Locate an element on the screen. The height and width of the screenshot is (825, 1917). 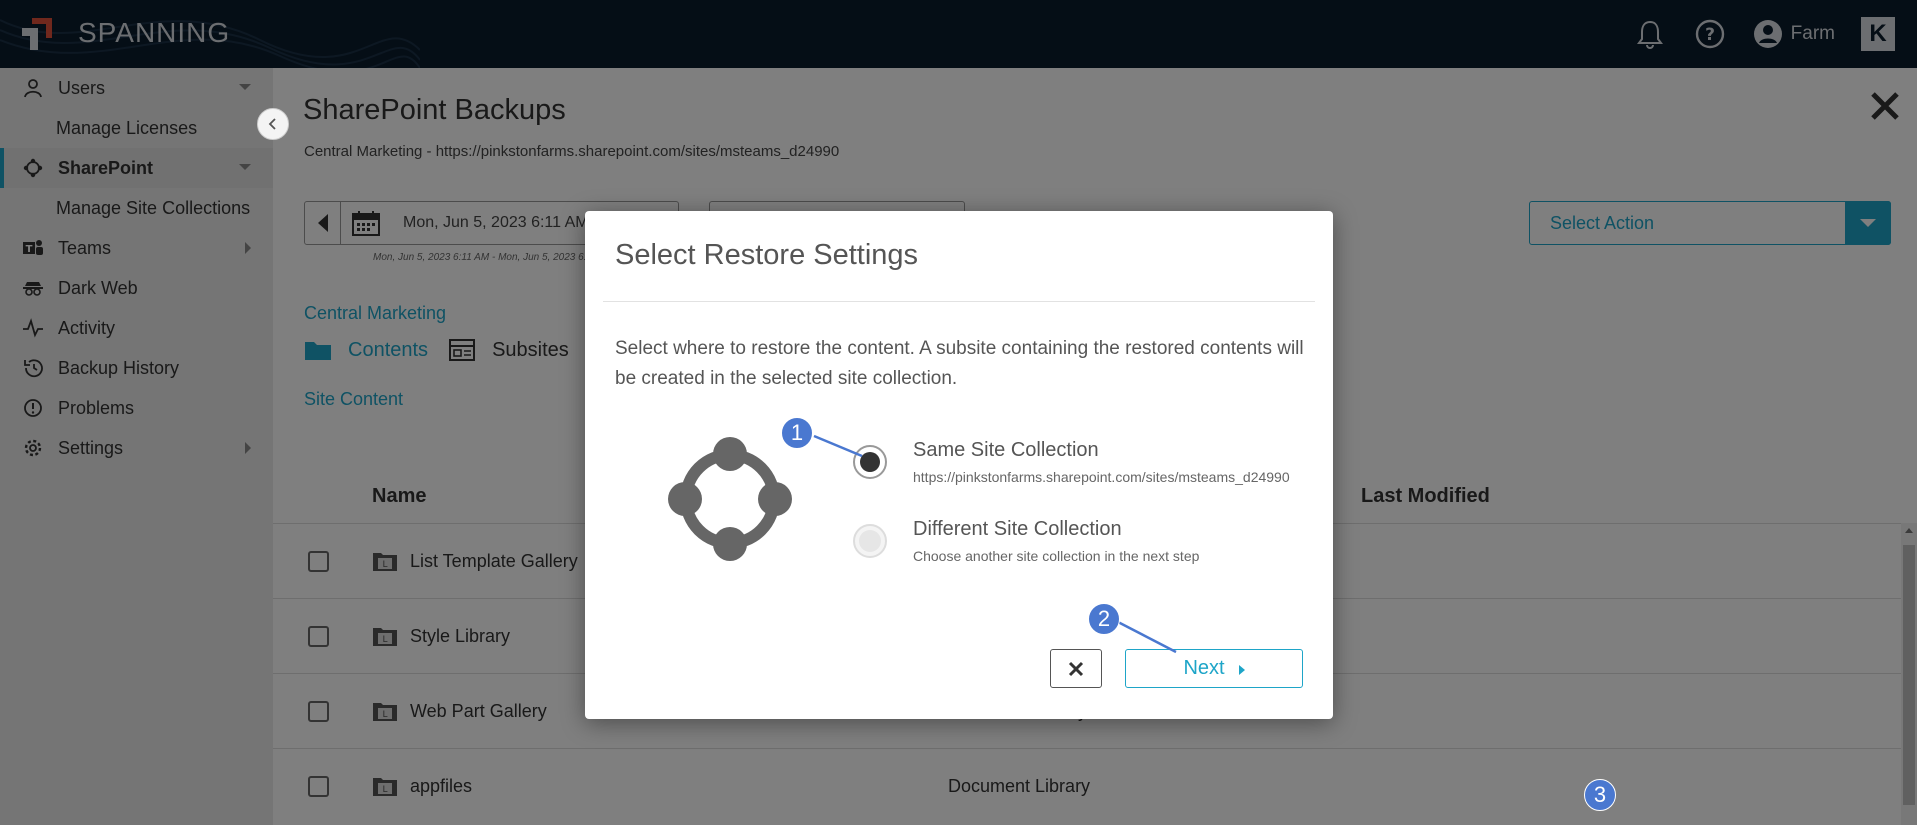
radio-same-site-collection is located at coordinates (870, 462).